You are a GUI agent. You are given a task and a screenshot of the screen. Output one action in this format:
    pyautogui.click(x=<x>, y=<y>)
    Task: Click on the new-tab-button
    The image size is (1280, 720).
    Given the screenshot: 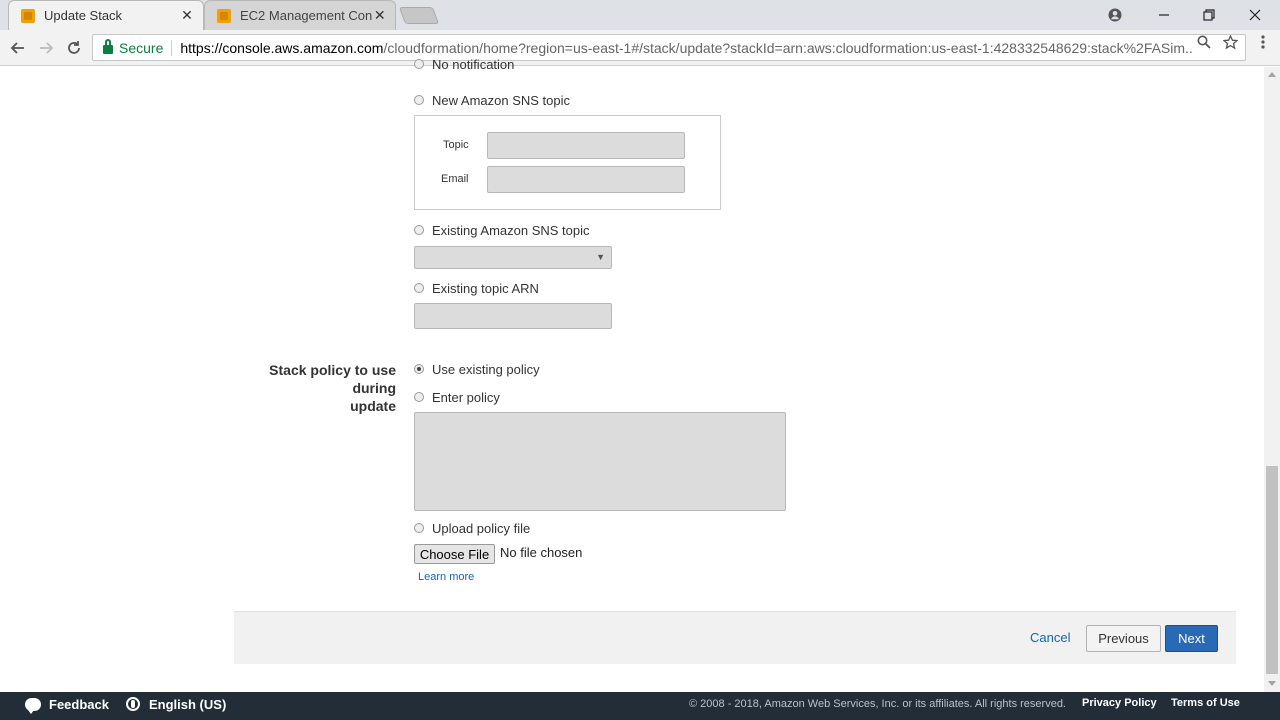 What is the action you would take?
    pyautogui.click(x=419, y=15)
    